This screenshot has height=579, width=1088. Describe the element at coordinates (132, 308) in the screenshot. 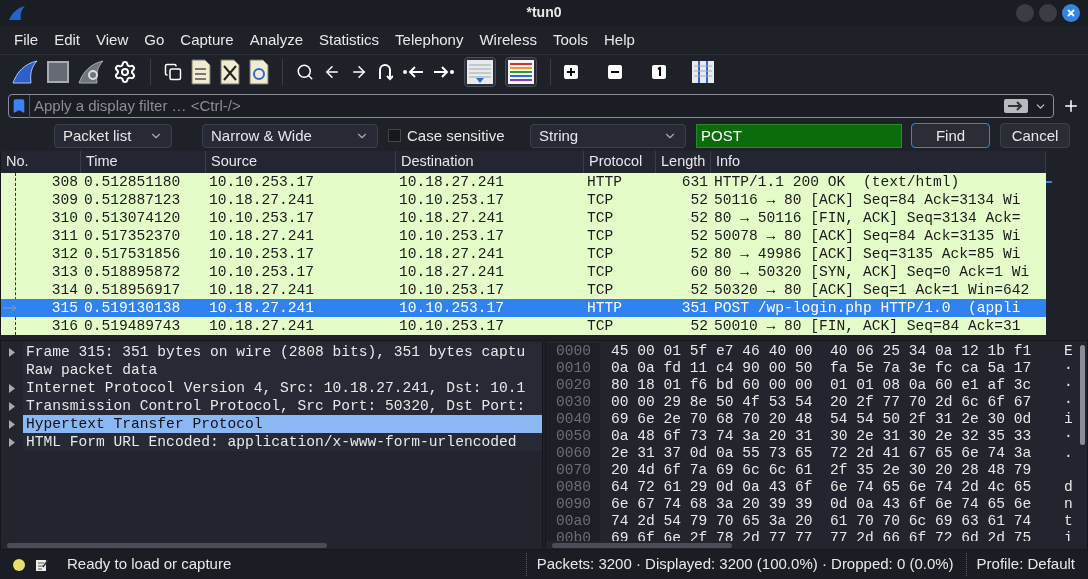

I see `table-cell: 0.519130138` at that location.